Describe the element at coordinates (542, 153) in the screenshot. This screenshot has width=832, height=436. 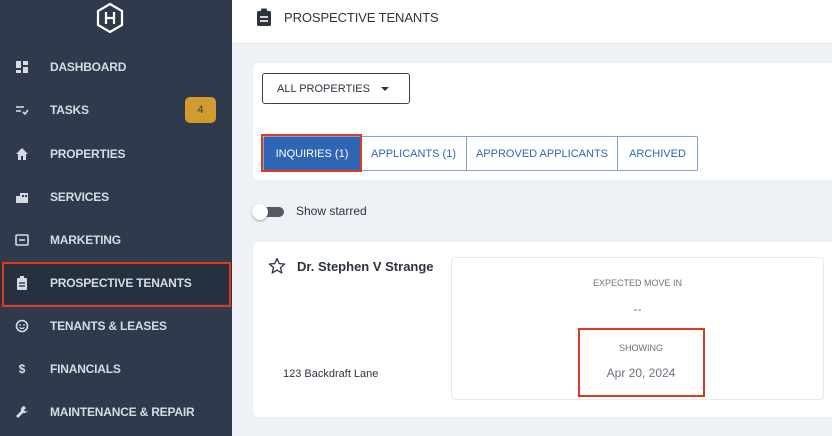
I see `tab-approved-applicants: APPROVED APPLICANTS` at that location.